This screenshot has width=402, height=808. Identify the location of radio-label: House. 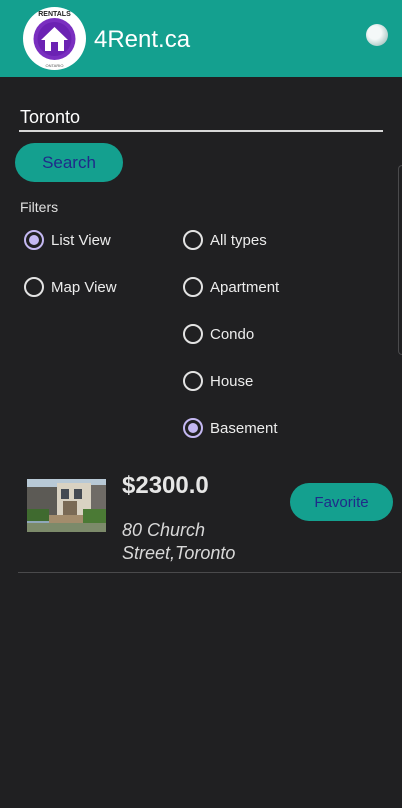
(232, 381).